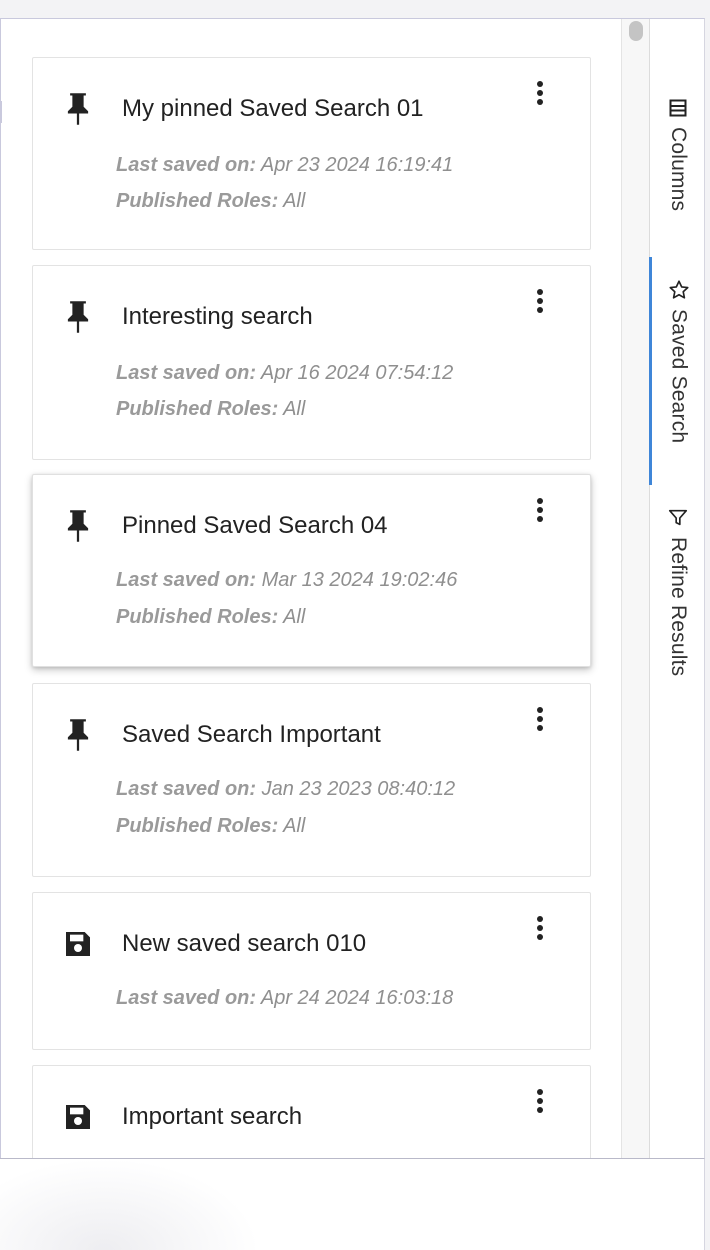 Image resolution: width=710 pixels, height=1250 pixels. Describe the element at coordinates (678, 169) in the screenshot. I see `tab-columns-label: Columns` at that location.